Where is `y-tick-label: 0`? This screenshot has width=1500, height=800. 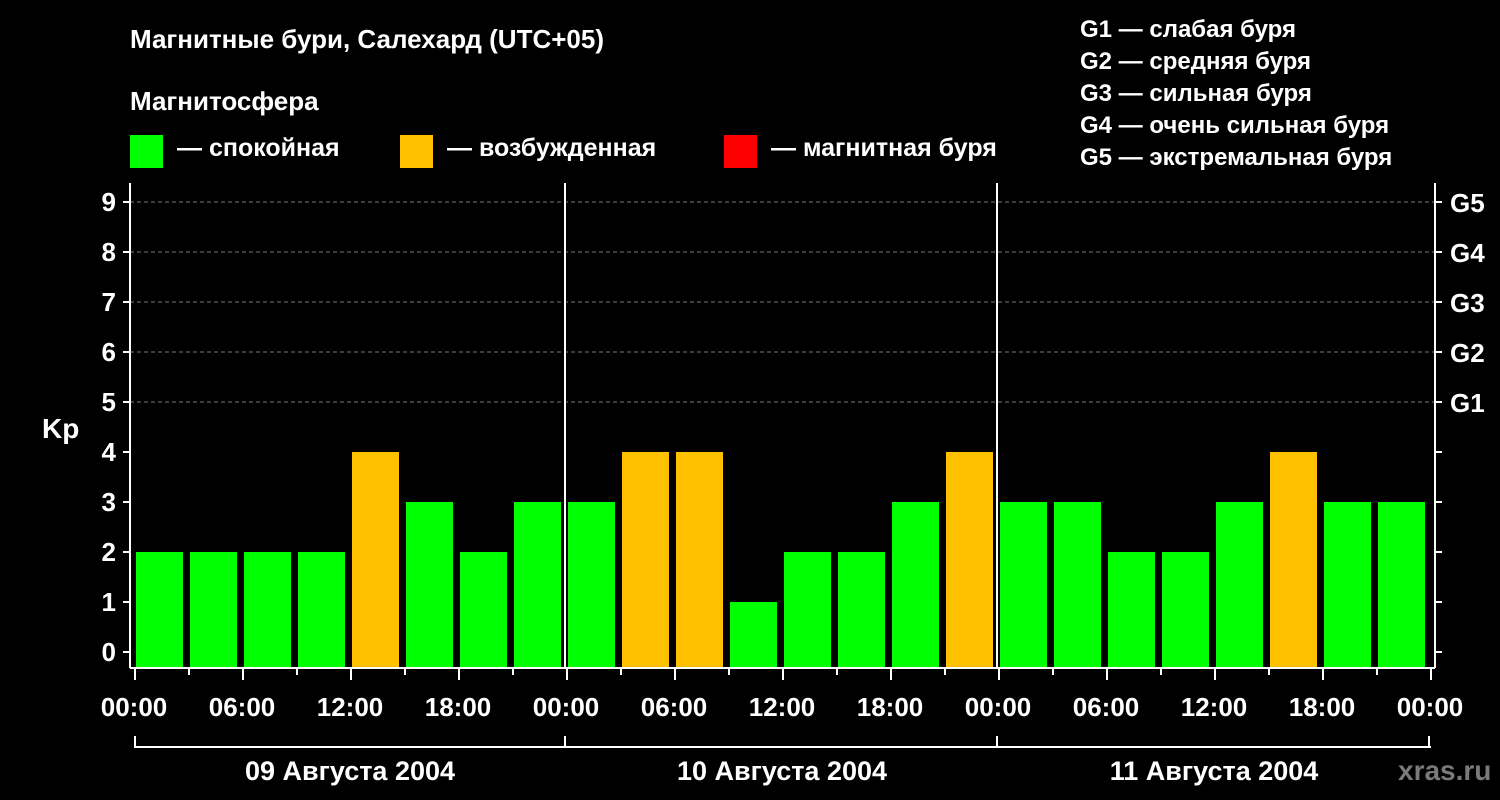
y-tick-label: 0 is located at coordinates (109, 652).